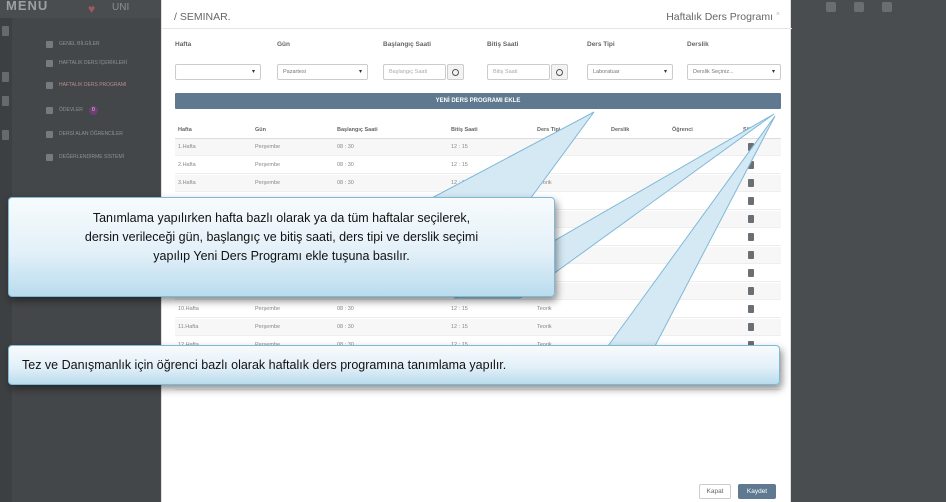 Image resolution: width=946 pixels, height=502 pixels. I want to click on close-icon: ×, so click(778, 14).